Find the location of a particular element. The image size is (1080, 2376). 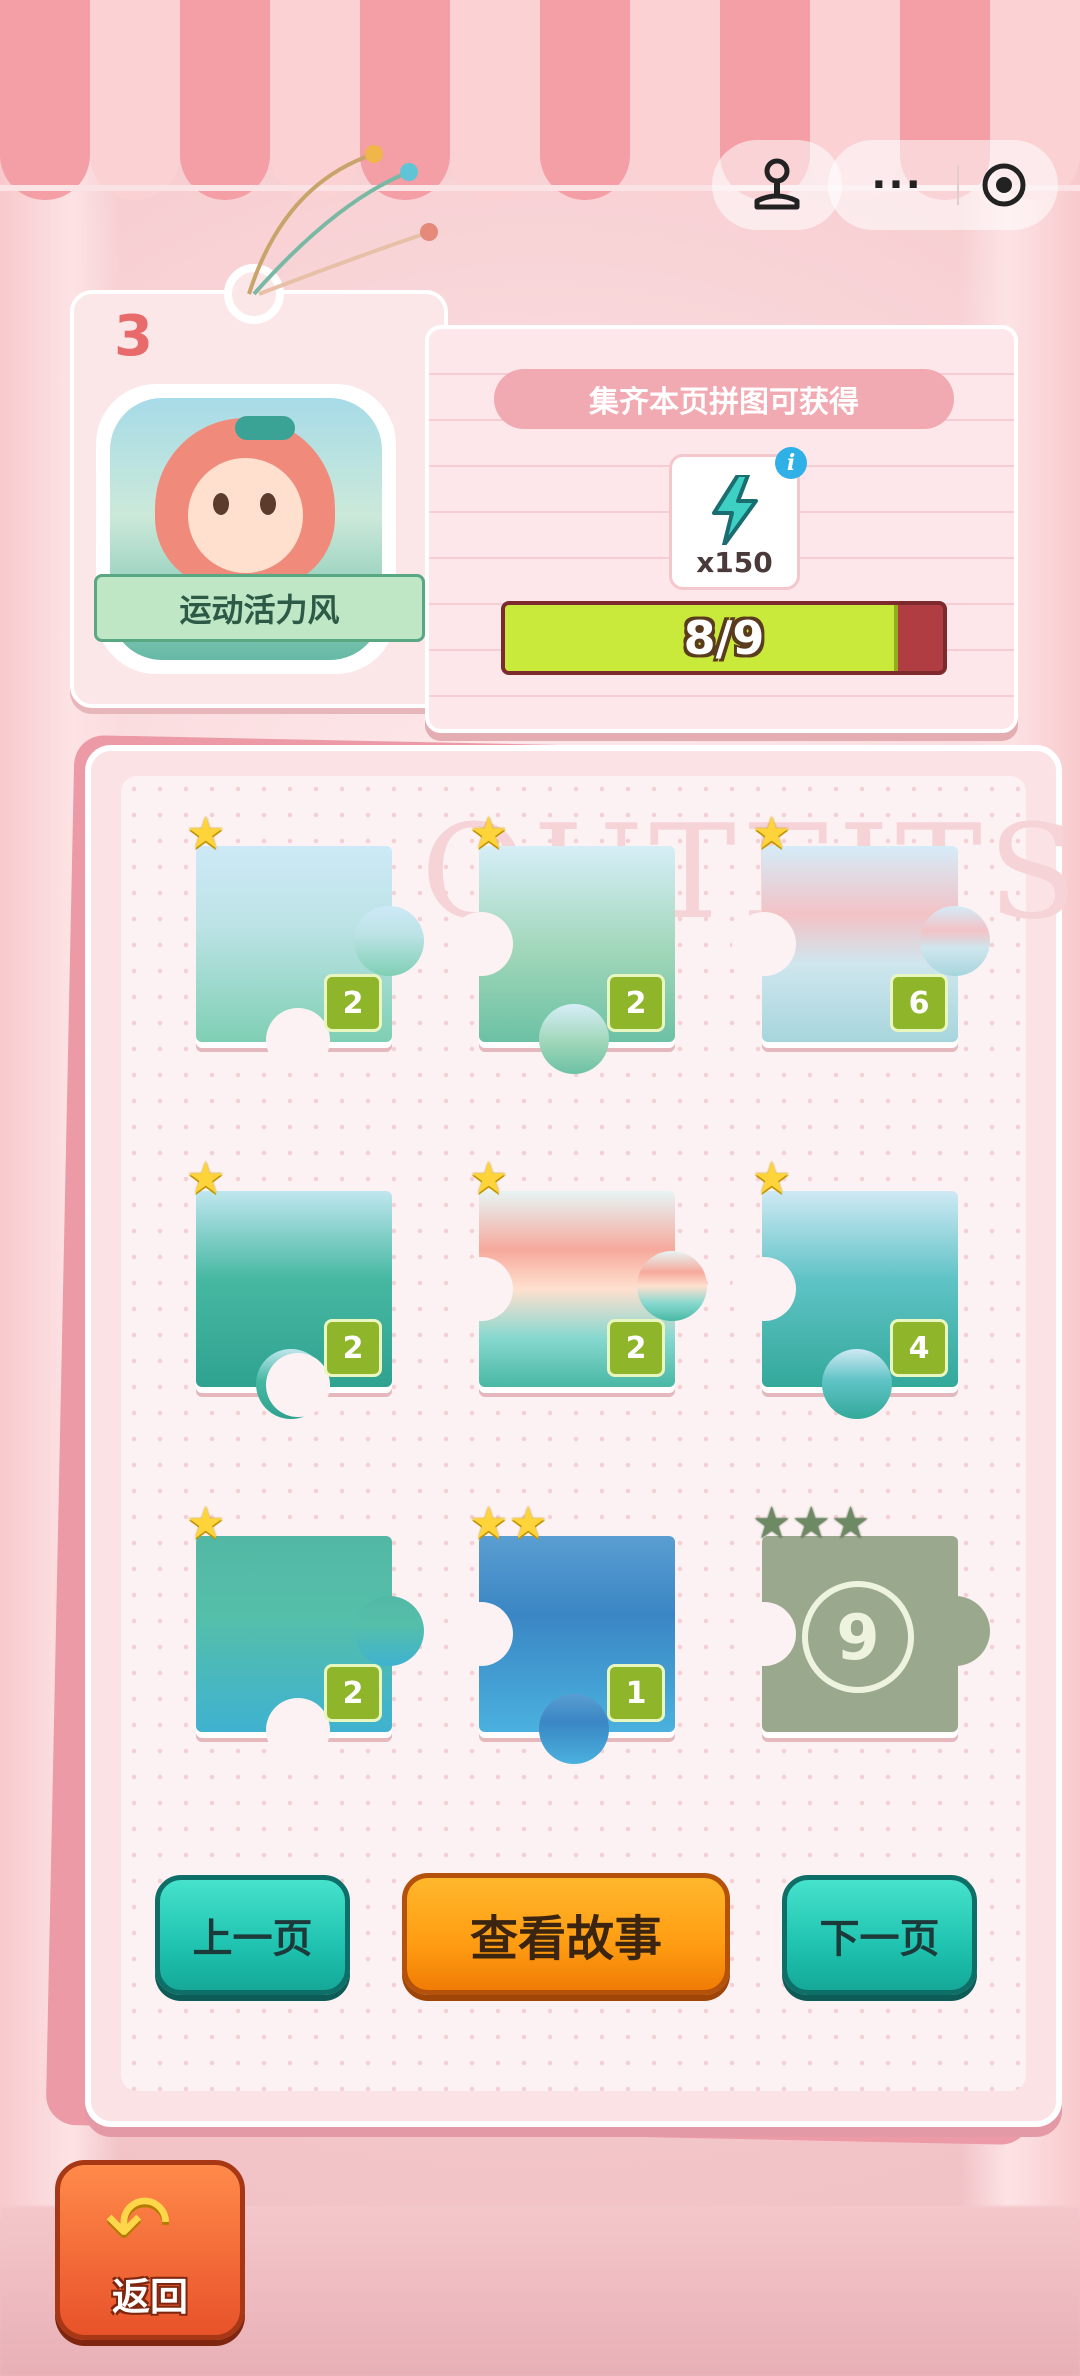

reward-card: 集齐本页拼图可获得 x150 i 8/9 is located at coordinates (721, 529).